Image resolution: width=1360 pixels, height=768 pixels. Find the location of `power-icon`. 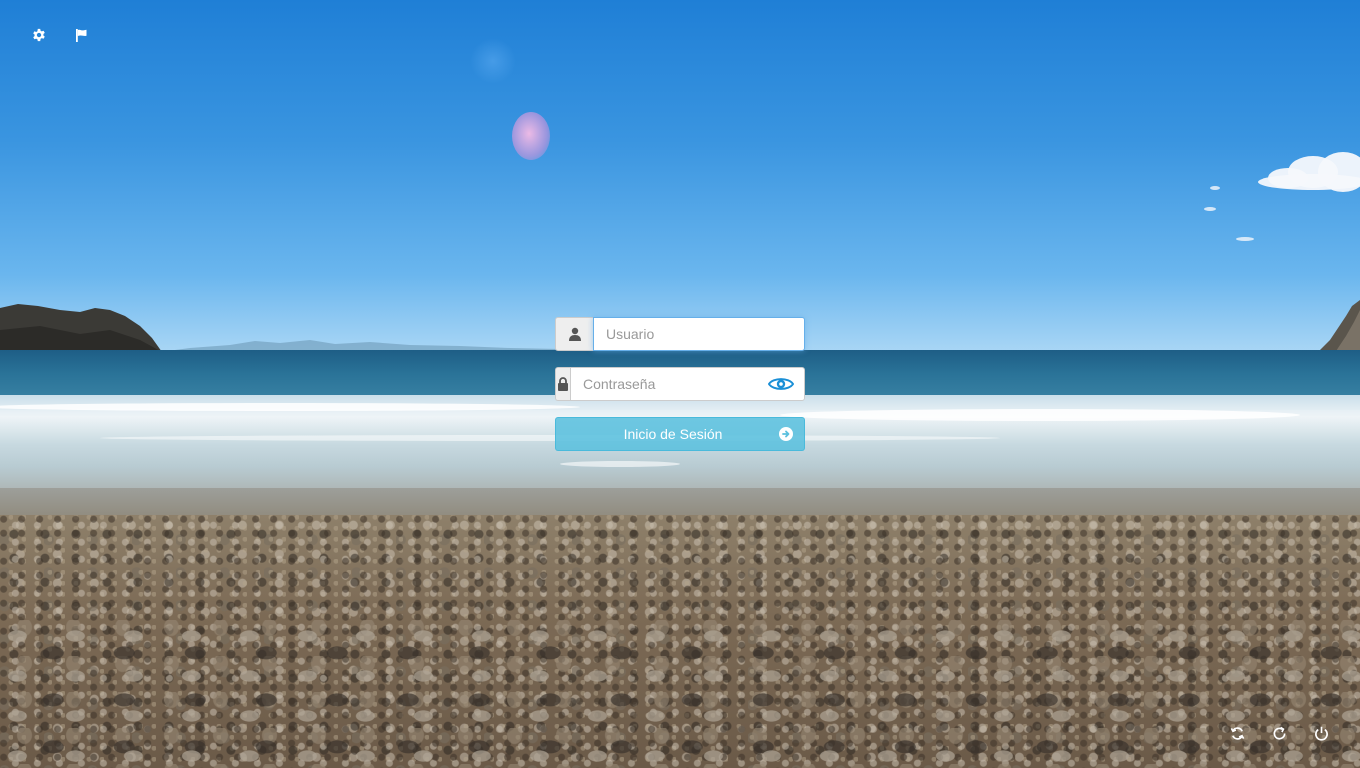

power-icon is located at coordinates (1321, 733).